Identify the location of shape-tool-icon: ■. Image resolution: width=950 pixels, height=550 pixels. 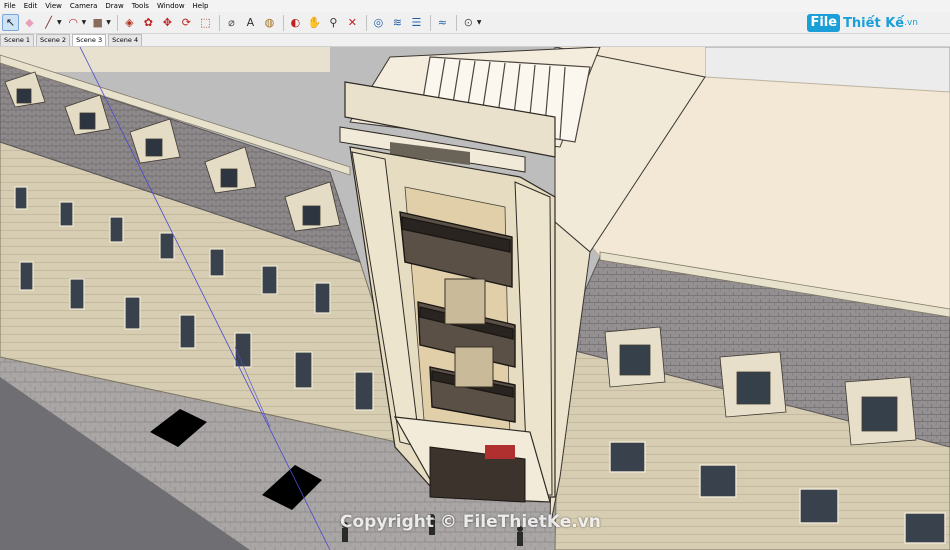
(97, 22).